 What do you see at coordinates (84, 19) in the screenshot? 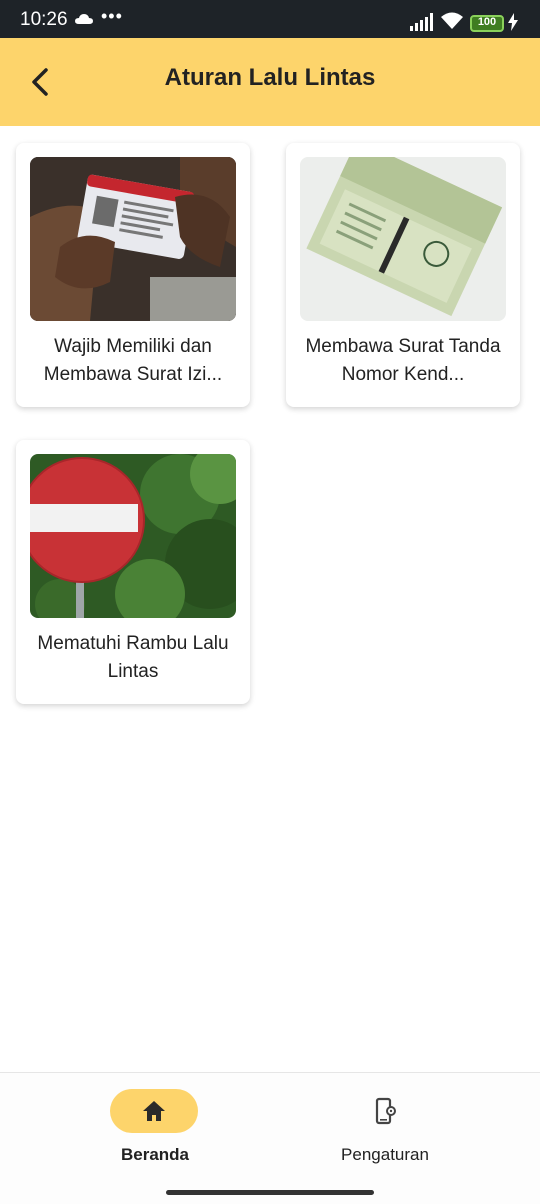
I see `cloud-icon` at bounding box center [84, 19].